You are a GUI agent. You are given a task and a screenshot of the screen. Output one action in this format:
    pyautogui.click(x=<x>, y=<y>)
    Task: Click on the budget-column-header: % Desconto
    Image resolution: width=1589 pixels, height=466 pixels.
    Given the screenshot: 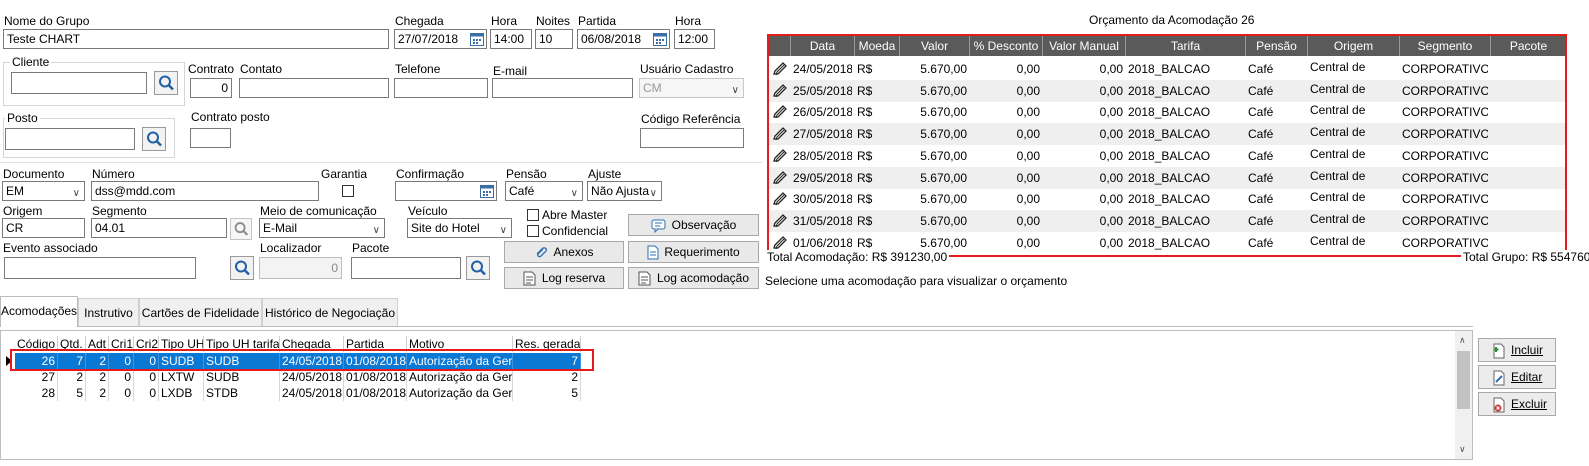 What is the action you would take?
    pyautogui.click(x=1006, y=46)
    